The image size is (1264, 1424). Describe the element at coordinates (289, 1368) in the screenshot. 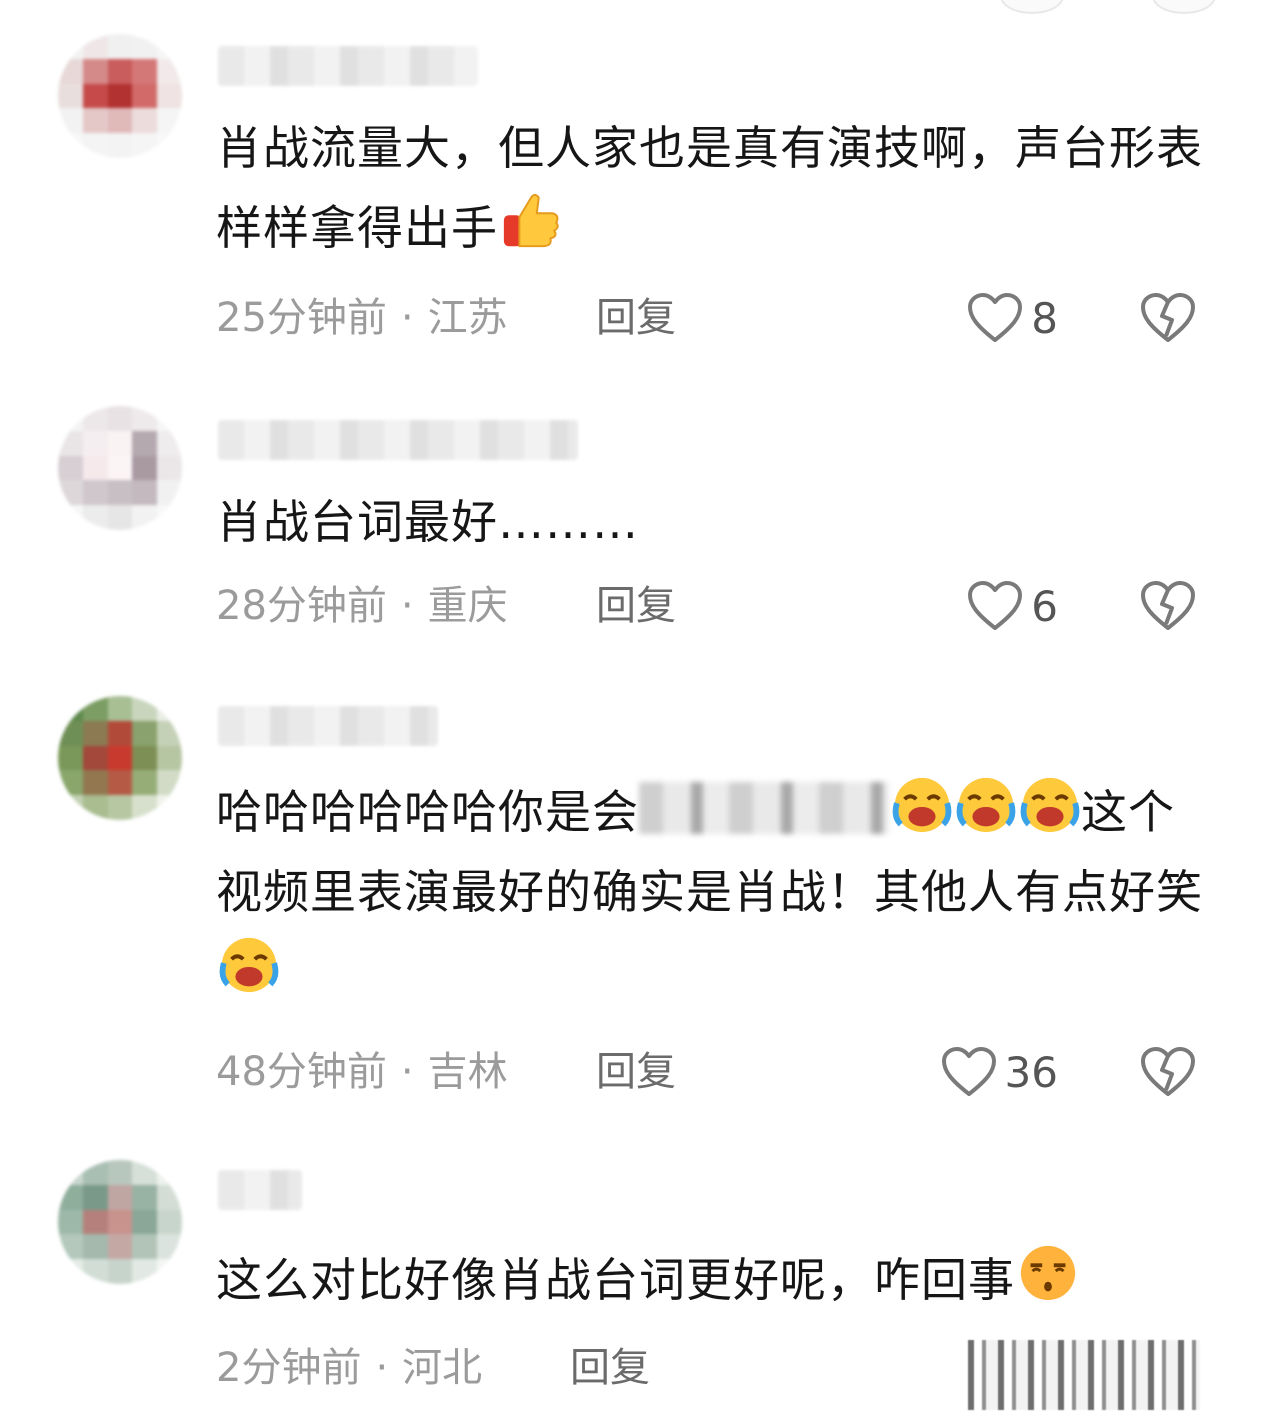

I see `comment-time: 2分钟前` at that location.